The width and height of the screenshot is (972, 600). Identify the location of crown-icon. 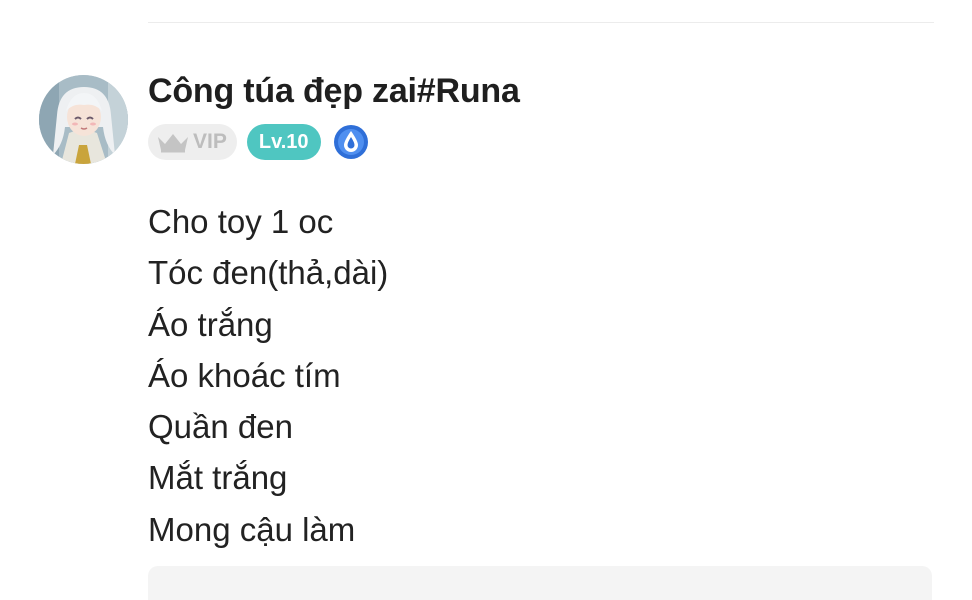
(173, 143).